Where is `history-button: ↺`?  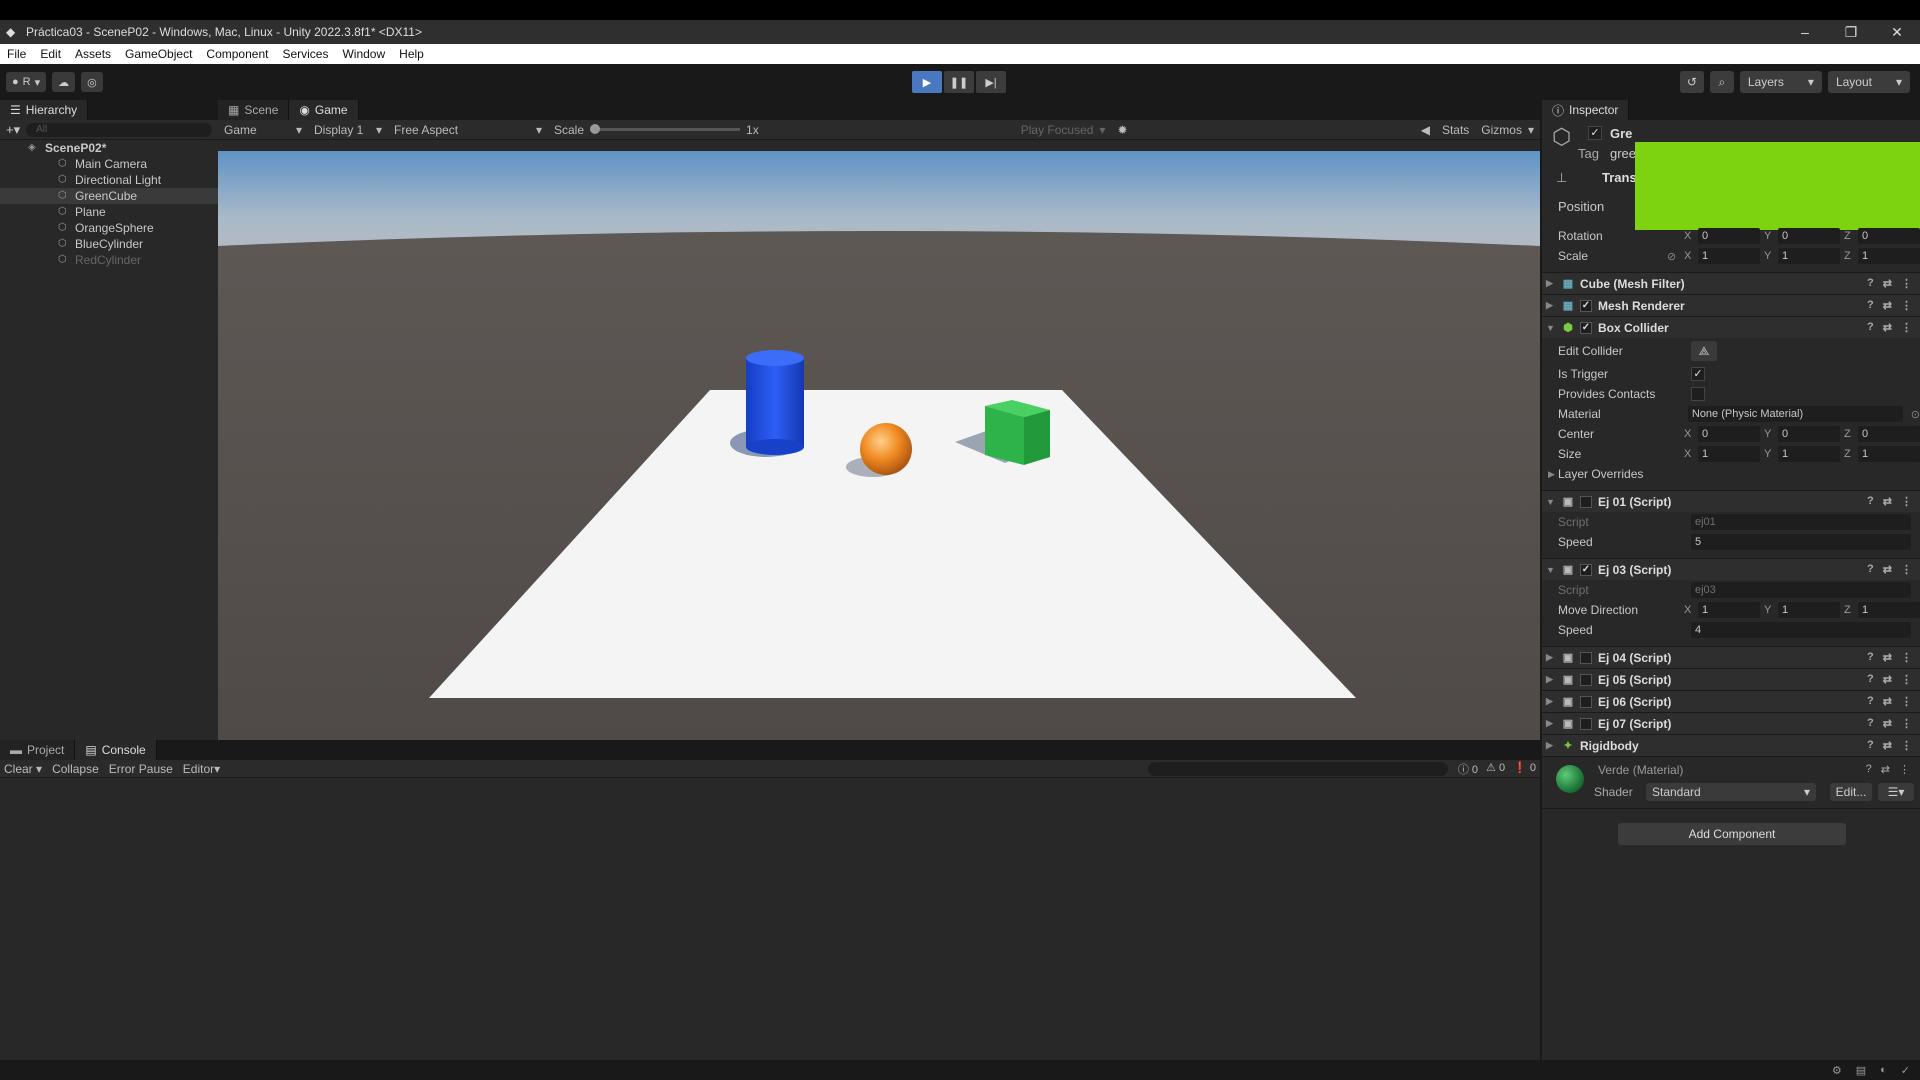
history-button: ↺ is located at coordinates (1691, 82).